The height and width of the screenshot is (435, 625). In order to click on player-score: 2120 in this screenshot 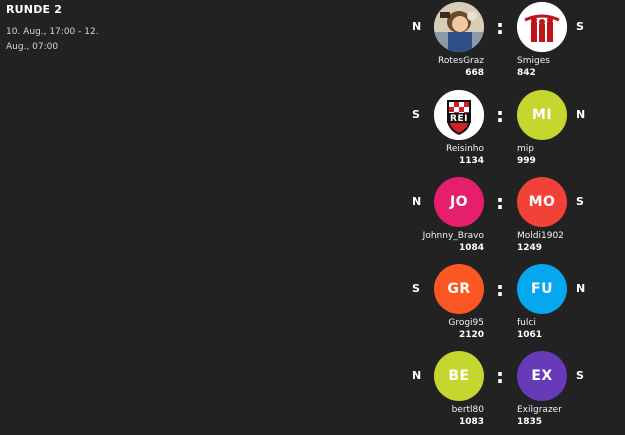, I will do `click(471, 335)`.